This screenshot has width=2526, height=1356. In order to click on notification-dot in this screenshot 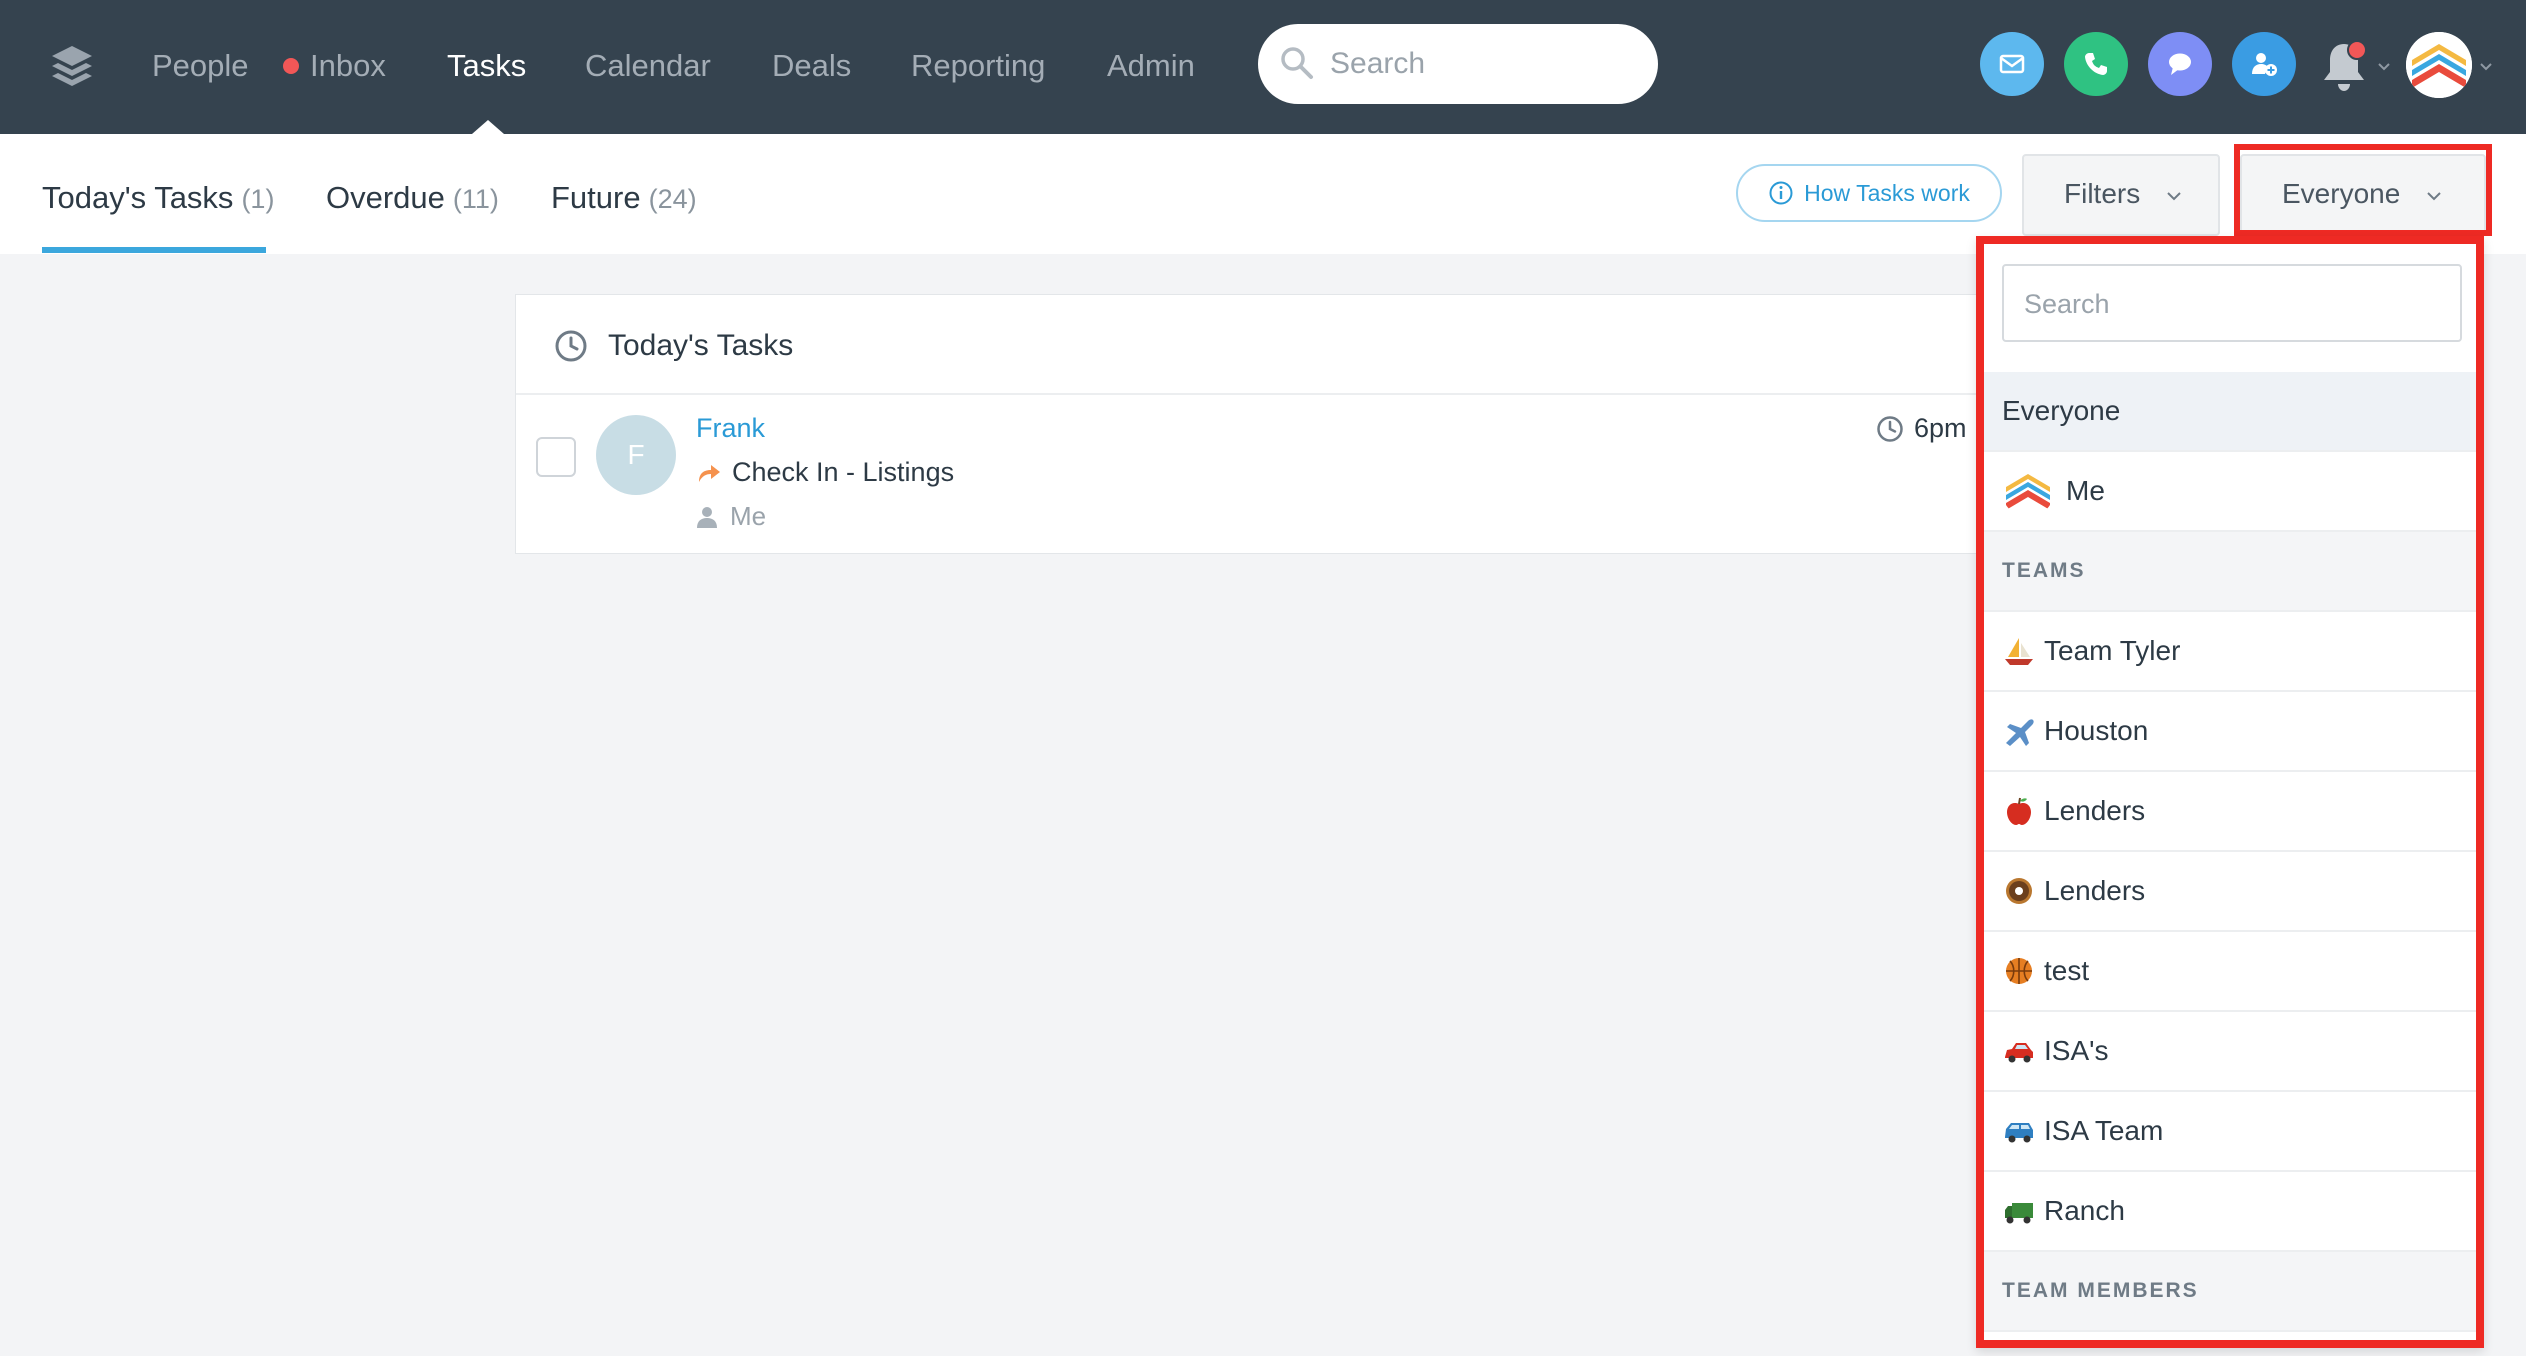, I will do `click(2357, 50)`.